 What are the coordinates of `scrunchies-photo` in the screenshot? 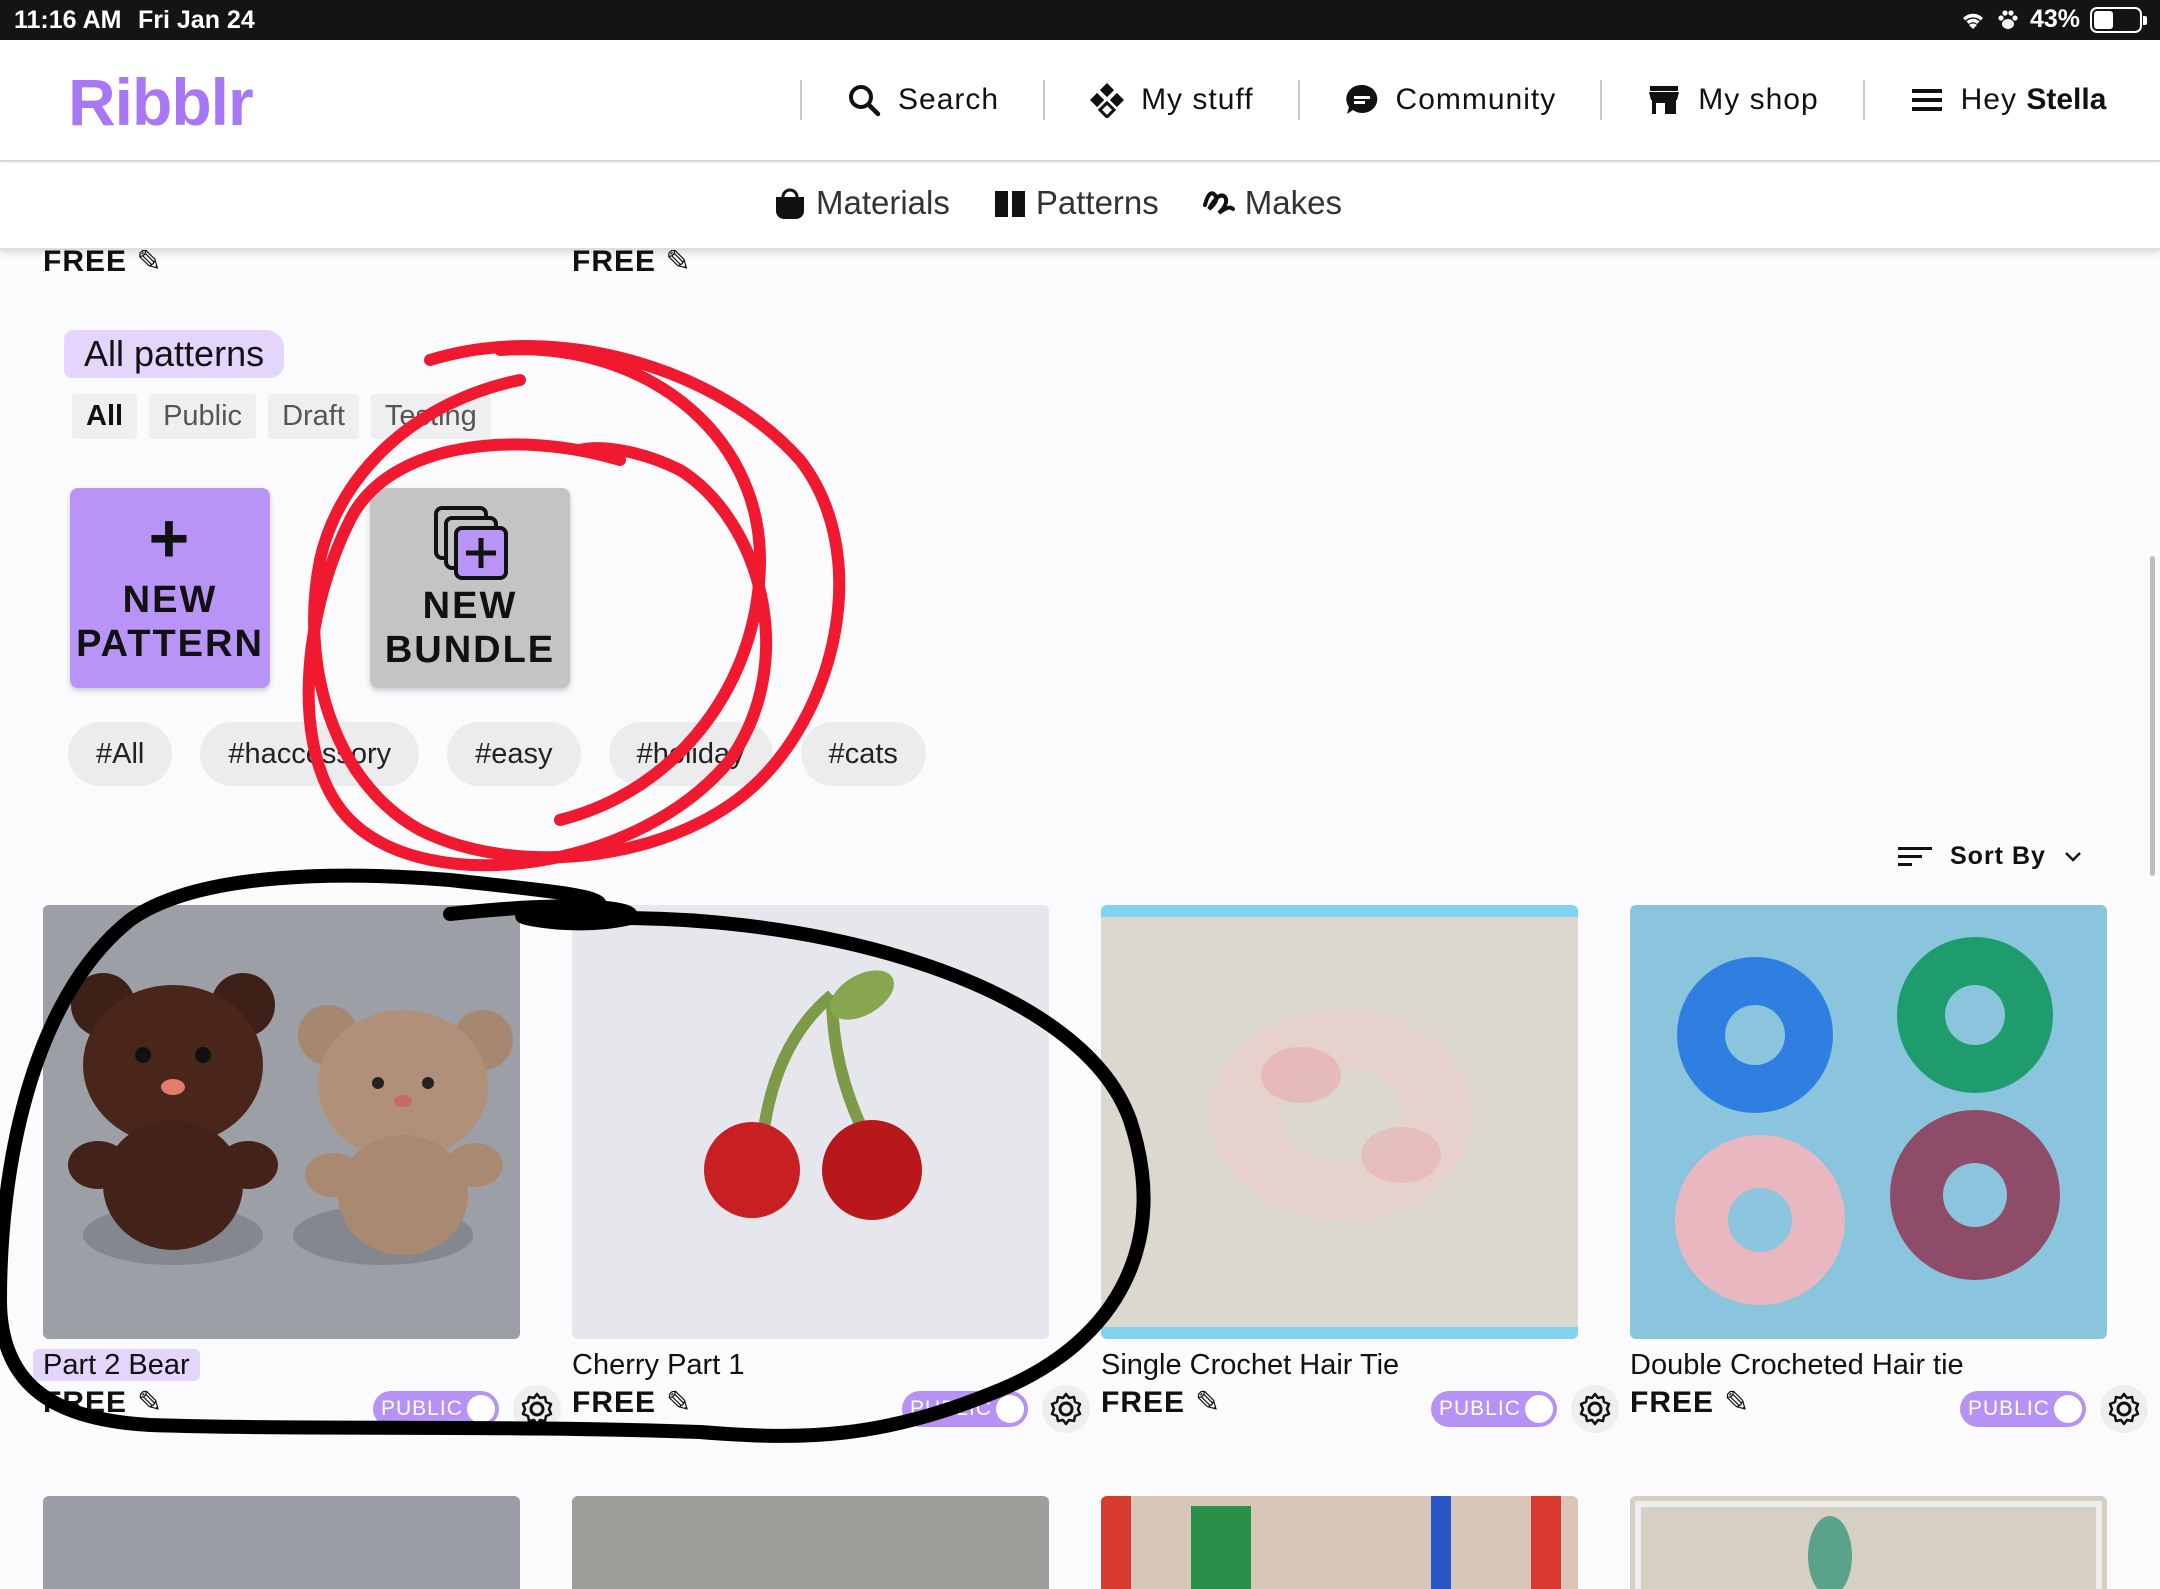 It's located at (1868, 1122).